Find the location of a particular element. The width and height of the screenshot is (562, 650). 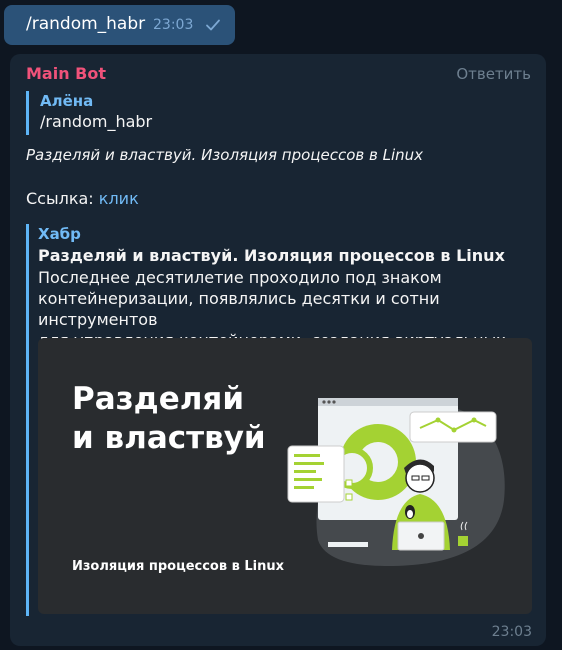

developer-illustration is located at coordinates (396, 482).